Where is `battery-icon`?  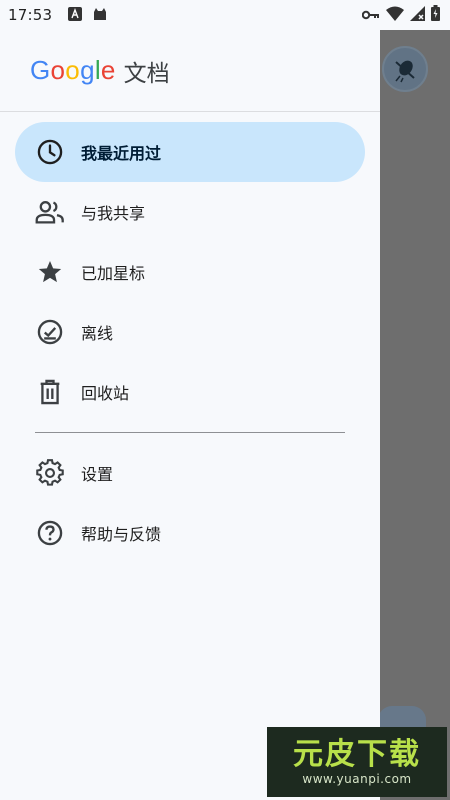
battery-icon is located at coordinates (435, 15).